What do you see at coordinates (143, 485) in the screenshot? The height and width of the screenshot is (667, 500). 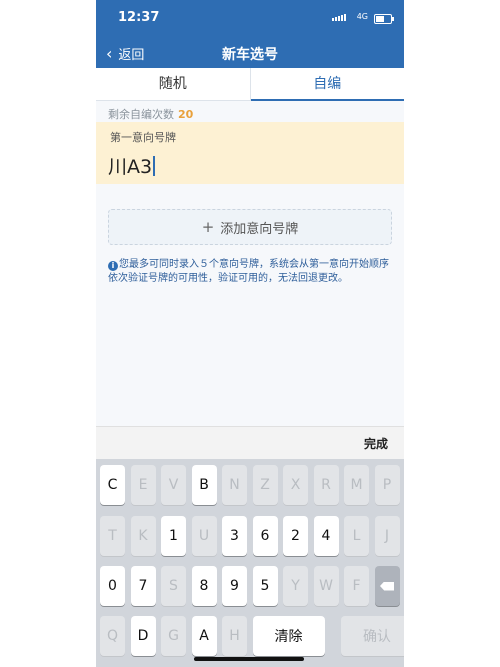 I see `key-e: E` at bounding box center [143, 485].